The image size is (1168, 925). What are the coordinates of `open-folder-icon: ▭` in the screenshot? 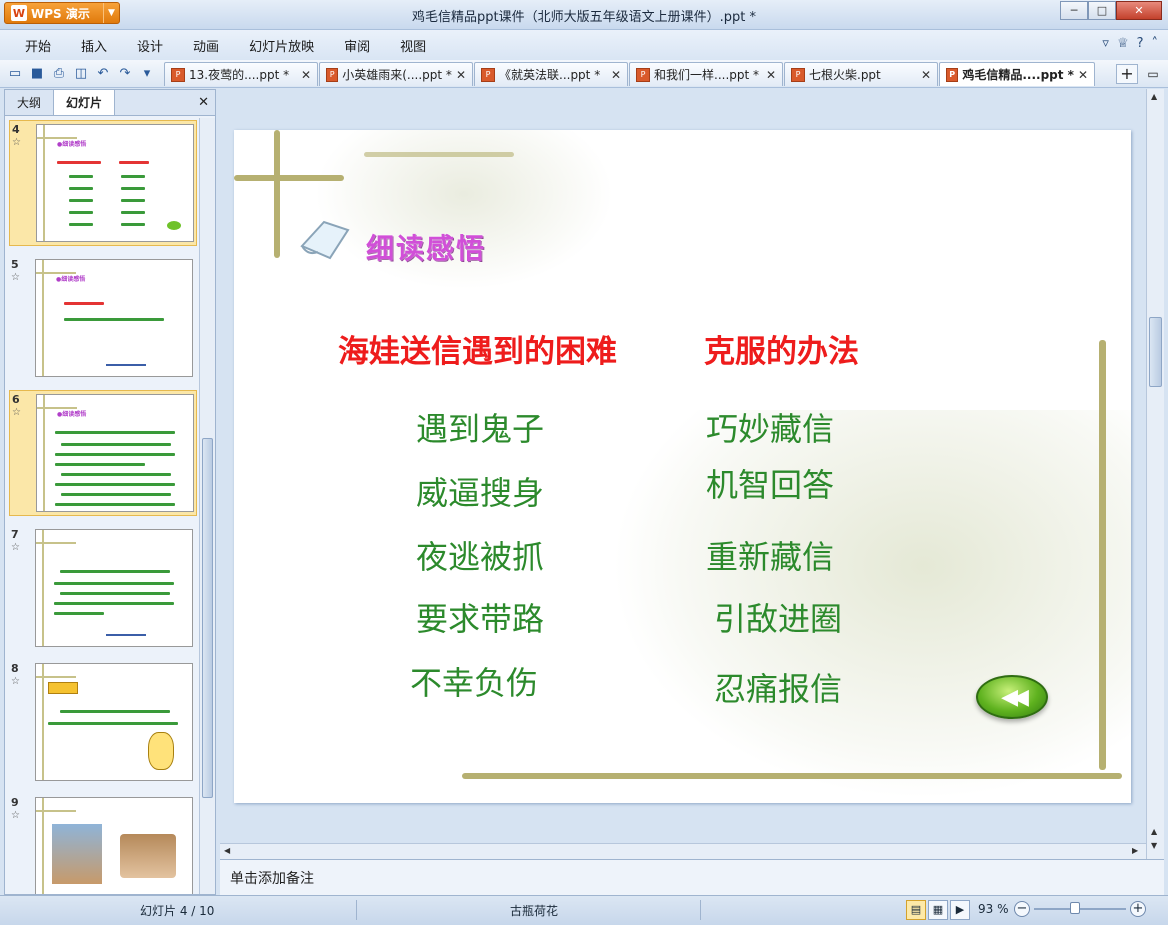 It's located at (15, 73).